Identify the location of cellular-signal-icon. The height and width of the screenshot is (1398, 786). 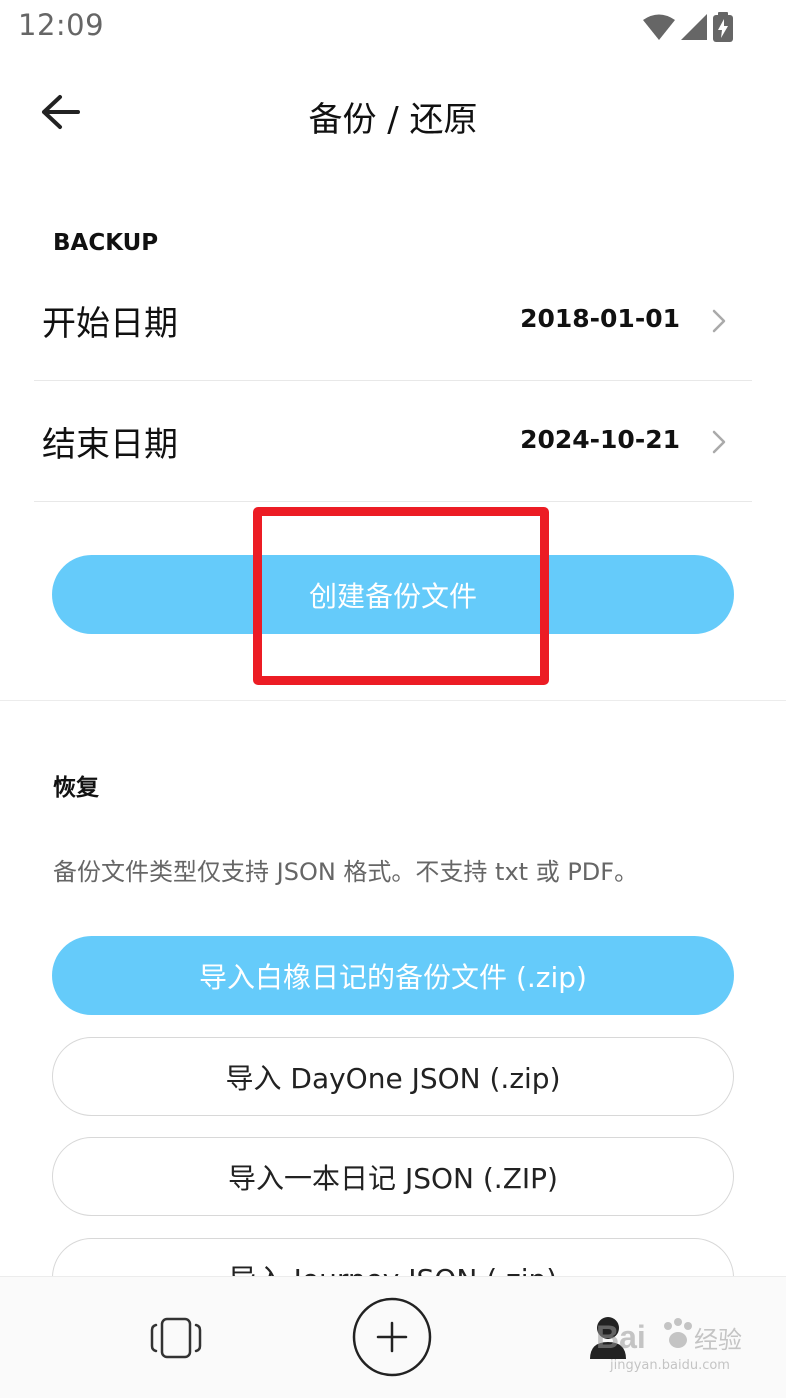
(694, 27).